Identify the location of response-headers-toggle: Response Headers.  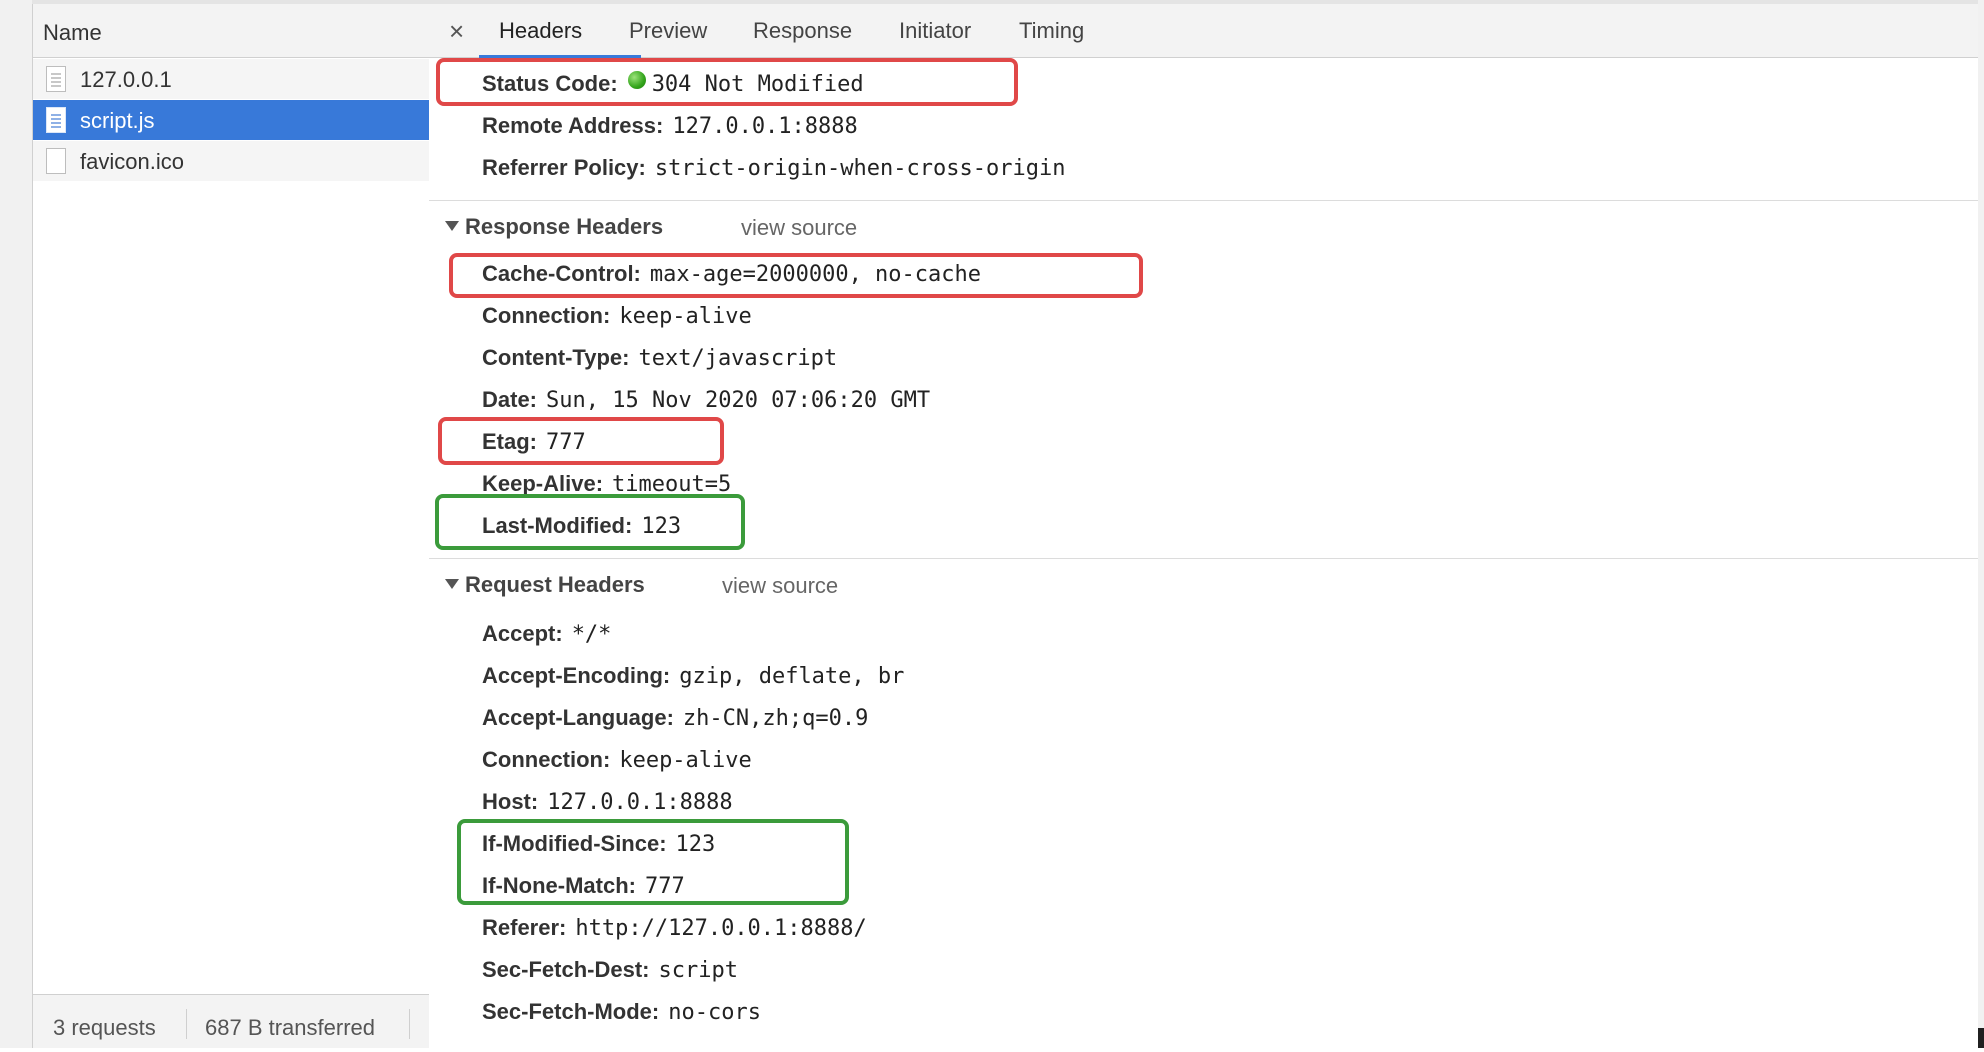
(554, 227).